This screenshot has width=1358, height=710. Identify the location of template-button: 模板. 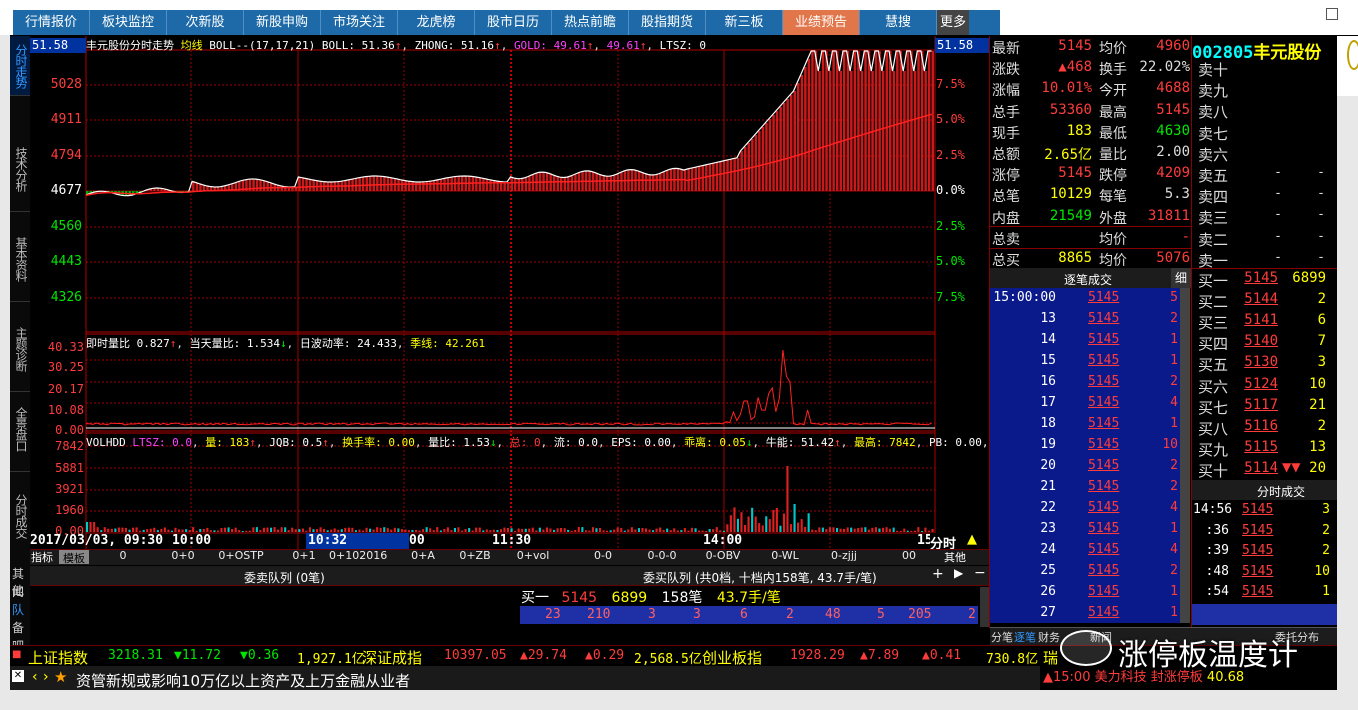
(74, 557).